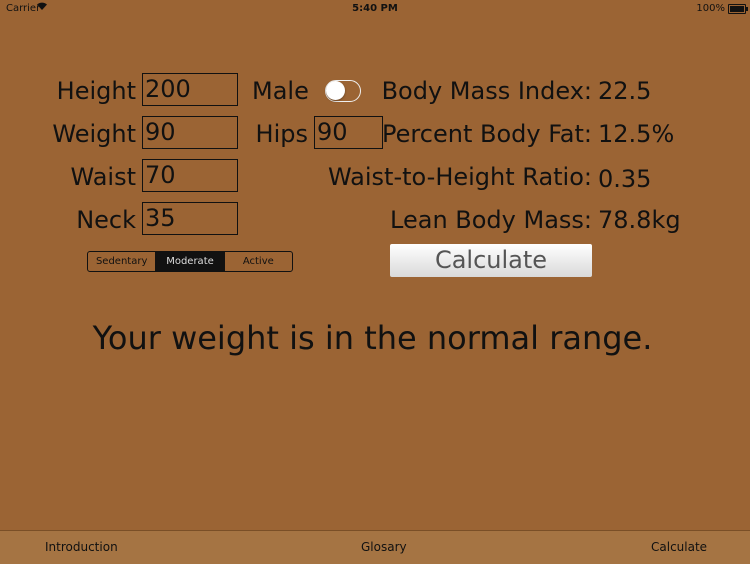  I want to click on segment-sedentary: Sedentary, so click(122, 261).